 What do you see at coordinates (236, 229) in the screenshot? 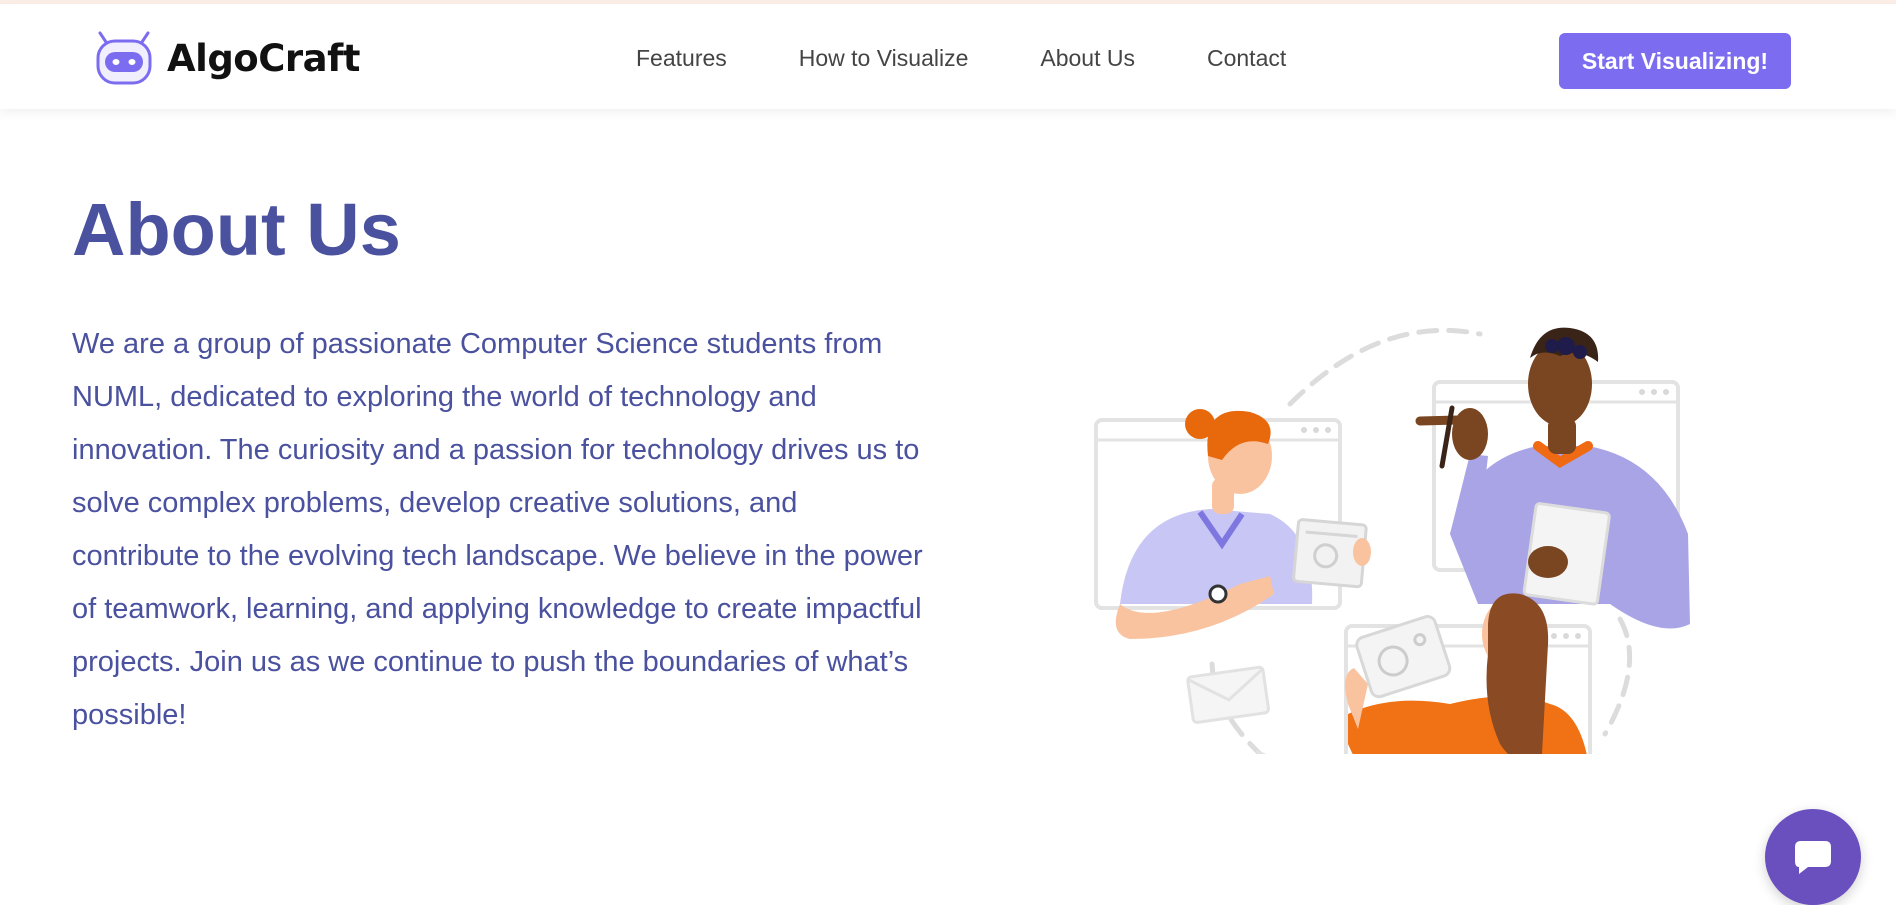
I see `page-title: About Us` at bounding box center [236, 229].